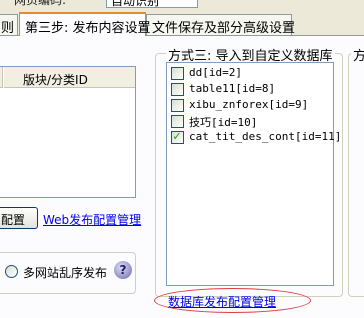 Image resolution: width=364 pixels, height=318 pixels. Describe the element at coordinates (356, 175) in the screenshot. I see `method-right-groupbox` at that location.